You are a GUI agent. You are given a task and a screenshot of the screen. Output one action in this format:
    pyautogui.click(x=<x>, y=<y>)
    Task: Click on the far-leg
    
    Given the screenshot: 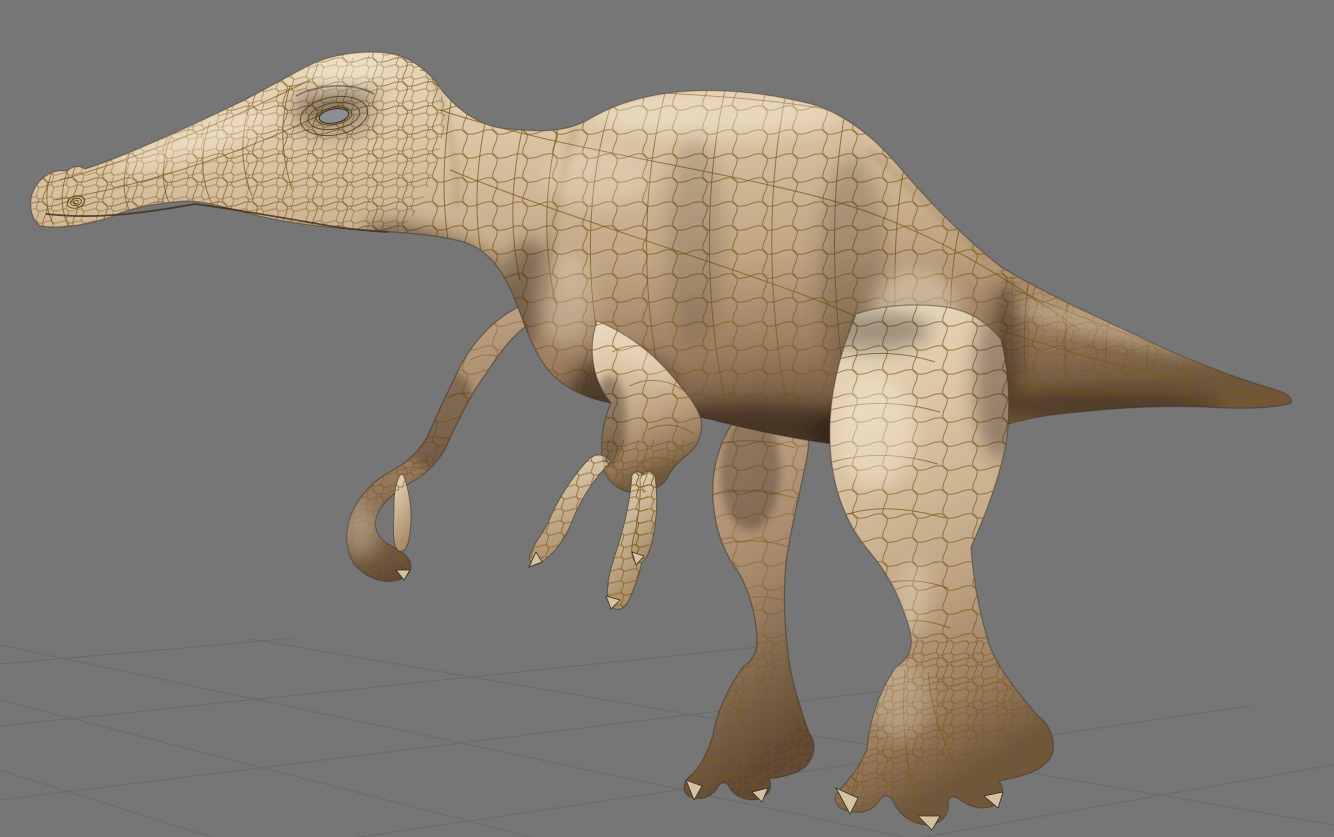 What is the action you would take?
    pyautogui.click(x=749, y=602)
    